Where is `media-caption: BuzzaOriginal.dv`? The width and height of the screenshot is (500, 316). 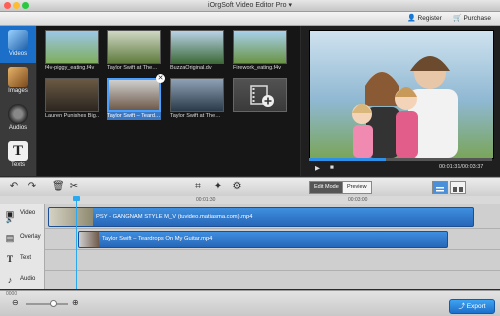
media-caption: BuzzaOriginal.dv is located at coordinates (191, 68).